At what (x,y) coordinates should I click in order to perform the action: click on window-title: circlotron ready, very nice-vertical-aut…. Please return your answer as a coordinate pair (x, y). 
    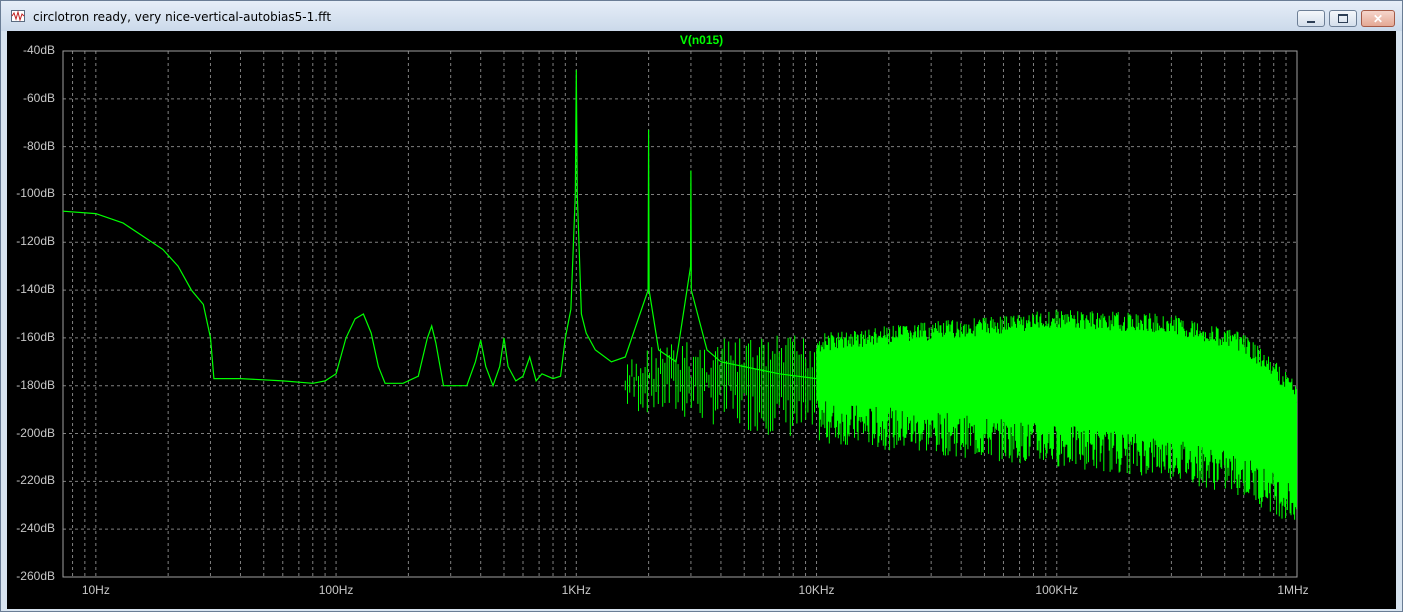
    Looking at the image, I should click on (182, 17).